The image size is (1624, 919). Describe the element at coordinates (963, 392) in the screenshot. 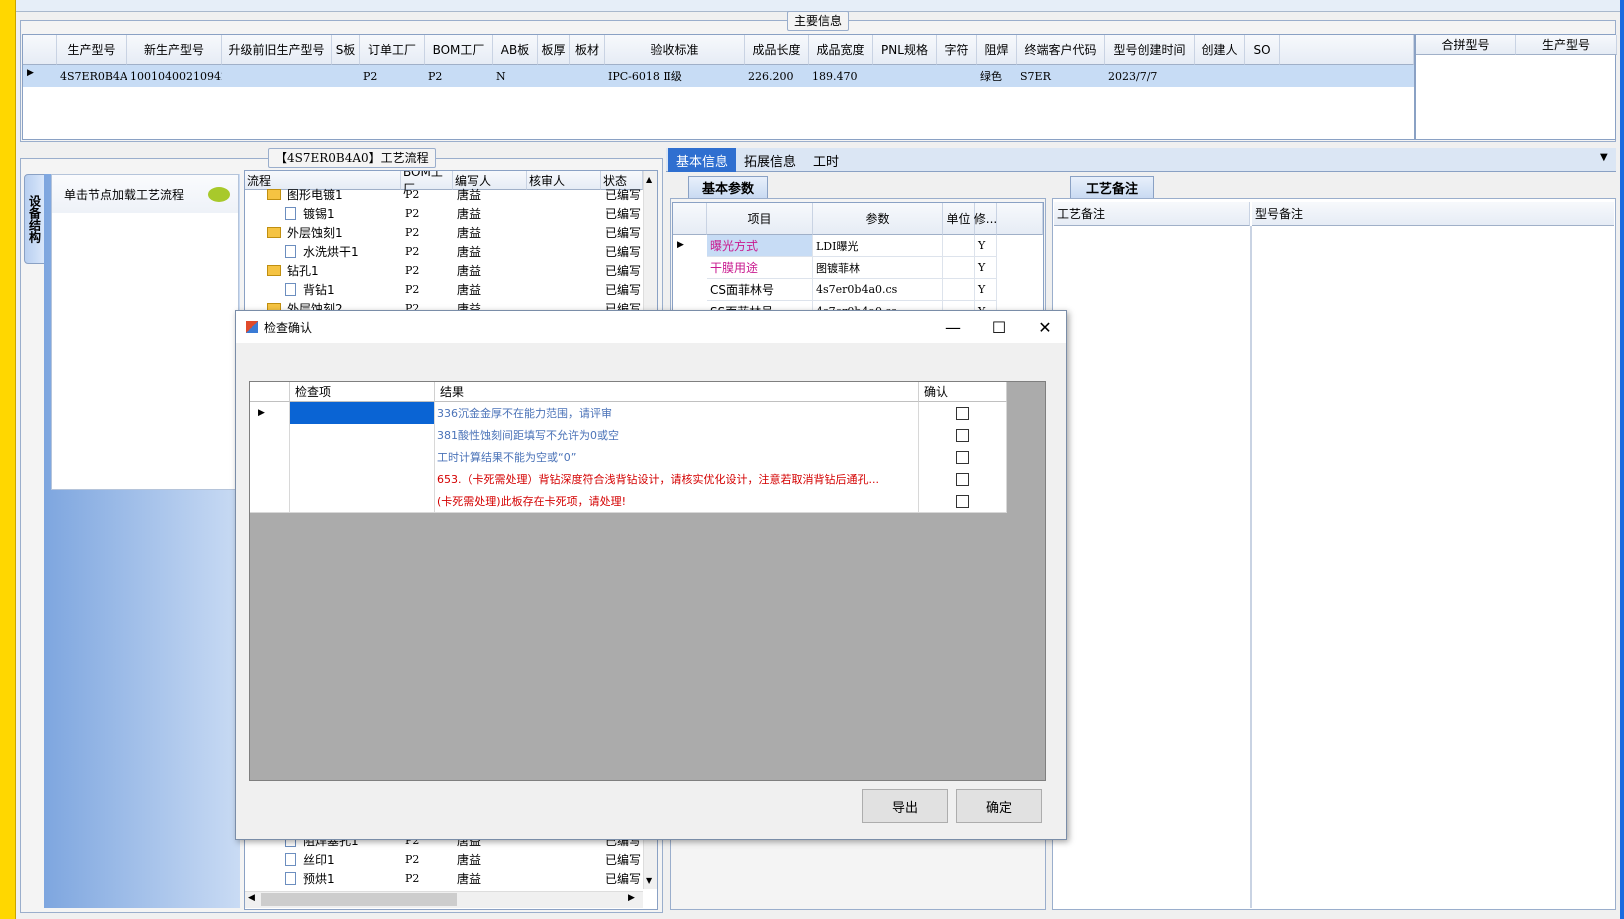

I see `col-confirm: 确认` at that location.